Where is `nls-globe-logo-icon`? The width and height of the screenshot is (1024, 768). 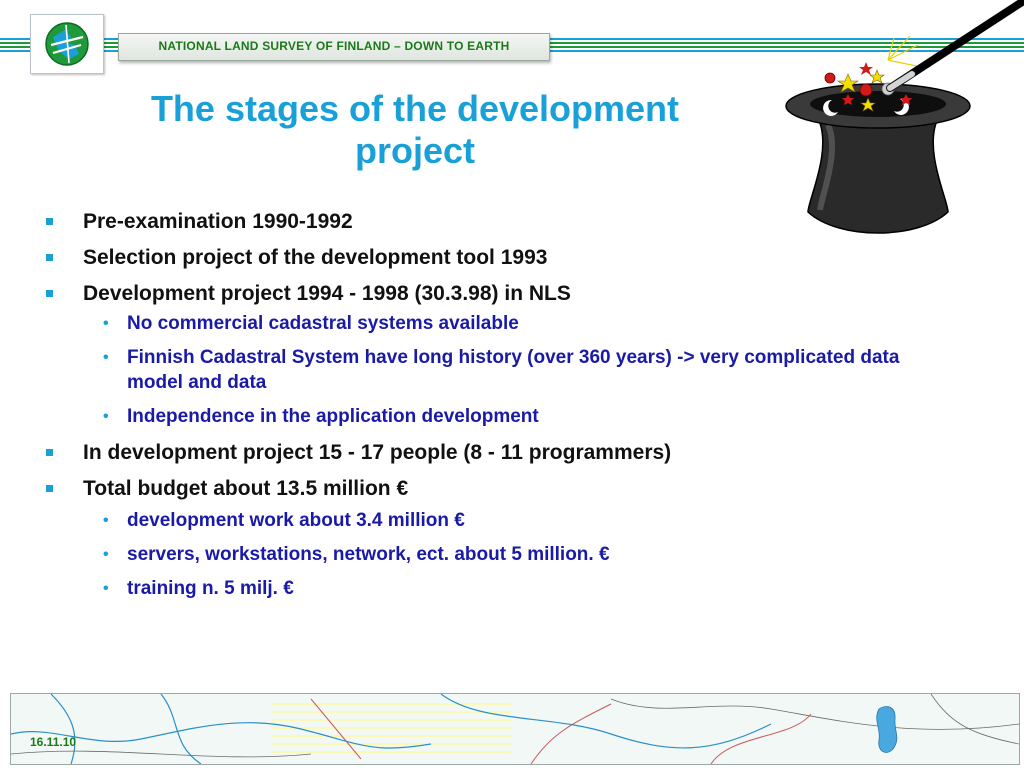 nls-globe-logo-icon is located at coordinates (67, 44).